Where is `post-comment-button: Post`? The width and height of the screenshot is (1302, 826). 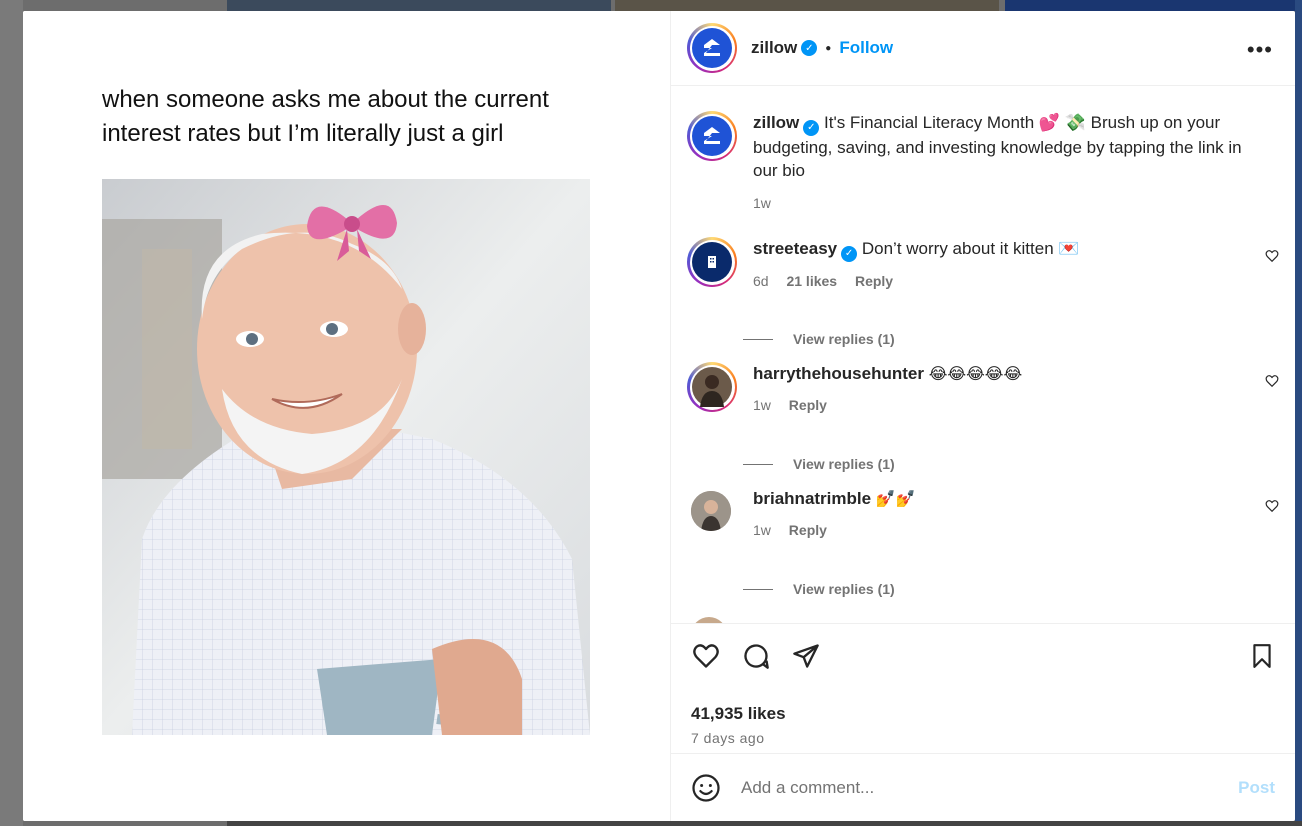
post-comment-button: Post is located at coordinates (1256, 788).